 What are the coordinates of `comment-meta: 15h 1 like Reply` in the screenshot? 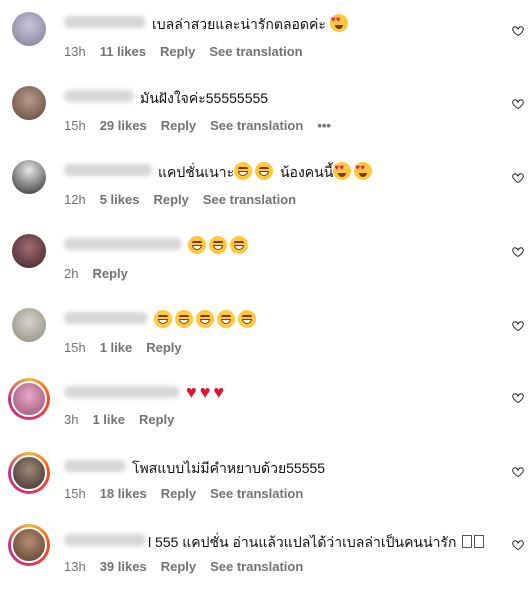 It's located at (130, 347).